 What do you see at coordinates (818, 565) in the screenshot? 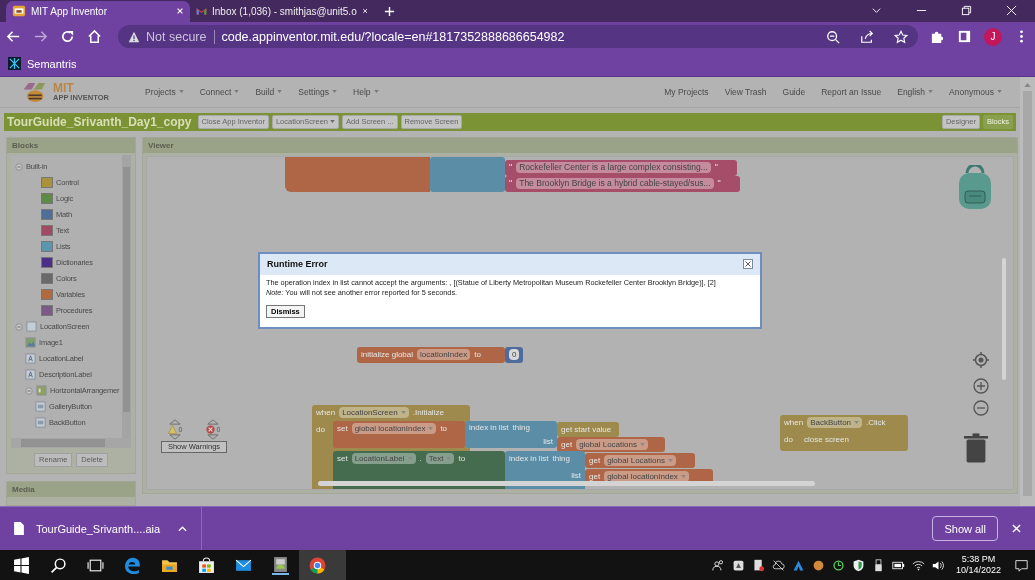
I see `ball-icon` at bounding box center [818, 565].